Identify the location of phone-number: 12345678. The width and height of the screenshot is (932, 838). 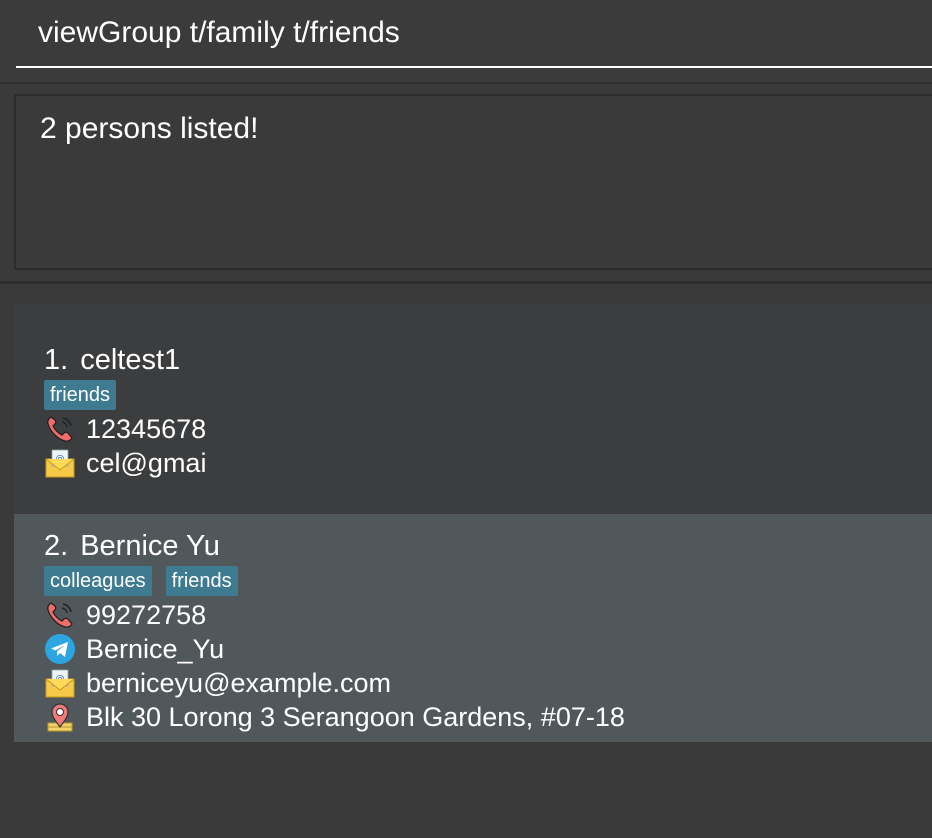
(146, 428).